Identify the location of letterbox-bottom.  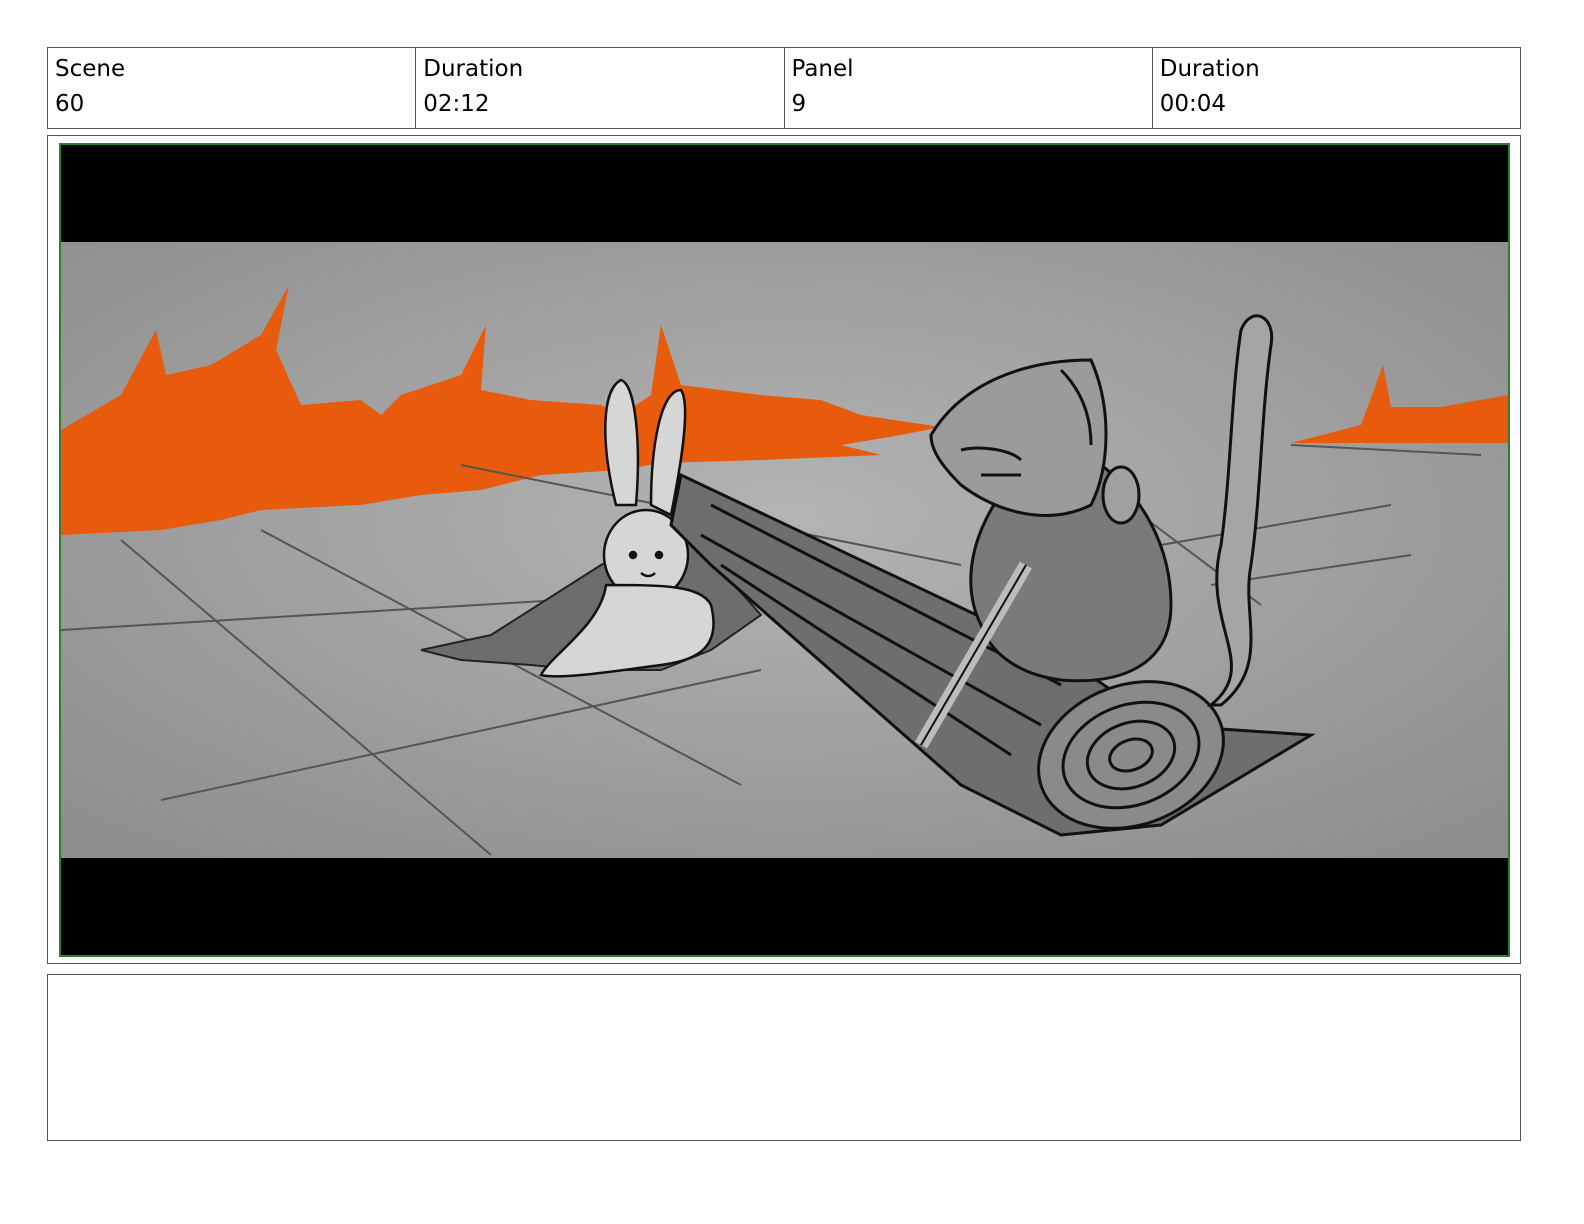
(784, 906).